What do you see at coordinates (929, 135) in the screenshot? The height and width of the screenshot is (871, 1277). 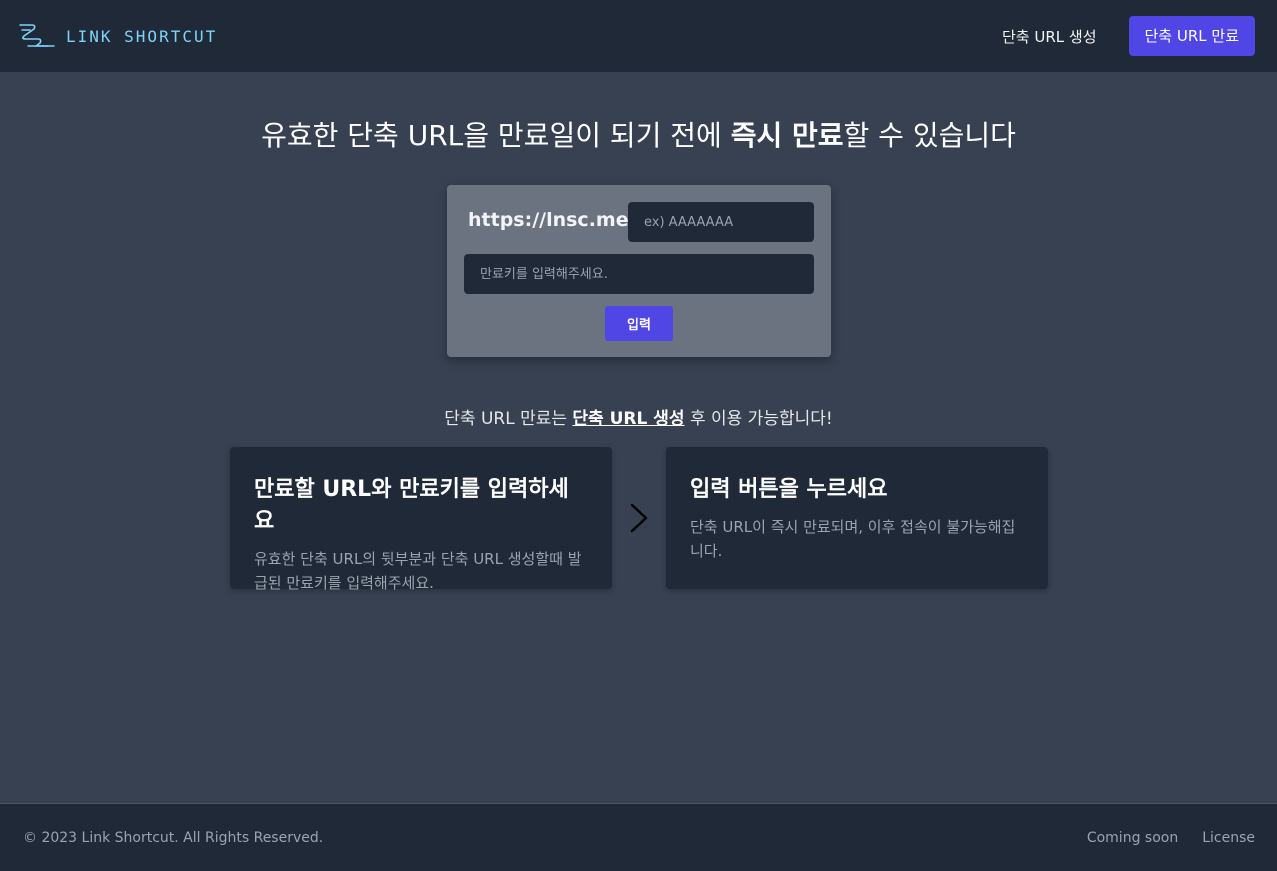 I see `page-title-part2: 할 수 있습니다` at bounding box center [929, 135].